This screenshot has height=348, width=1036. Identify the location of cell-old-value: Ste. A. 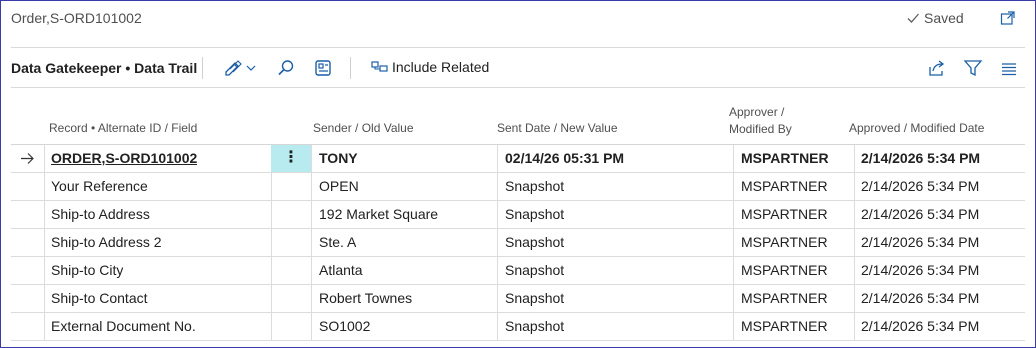
(337, 242).